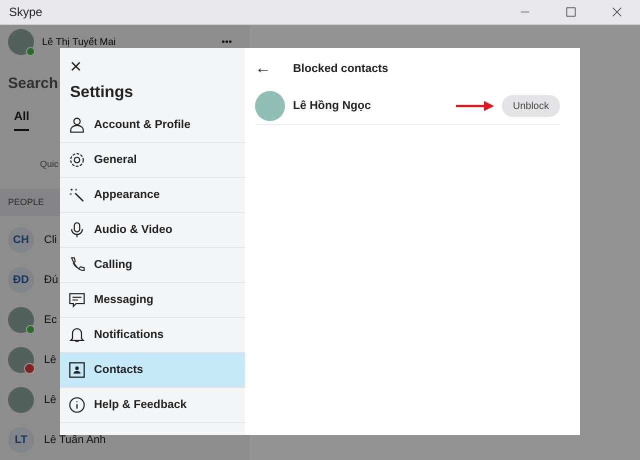 Image resolution: width=640 pixels, height=460 pixels. Describe the element at coordinates (152, 160) in the screenshot. I see `settings-menu-item: General` at that location.